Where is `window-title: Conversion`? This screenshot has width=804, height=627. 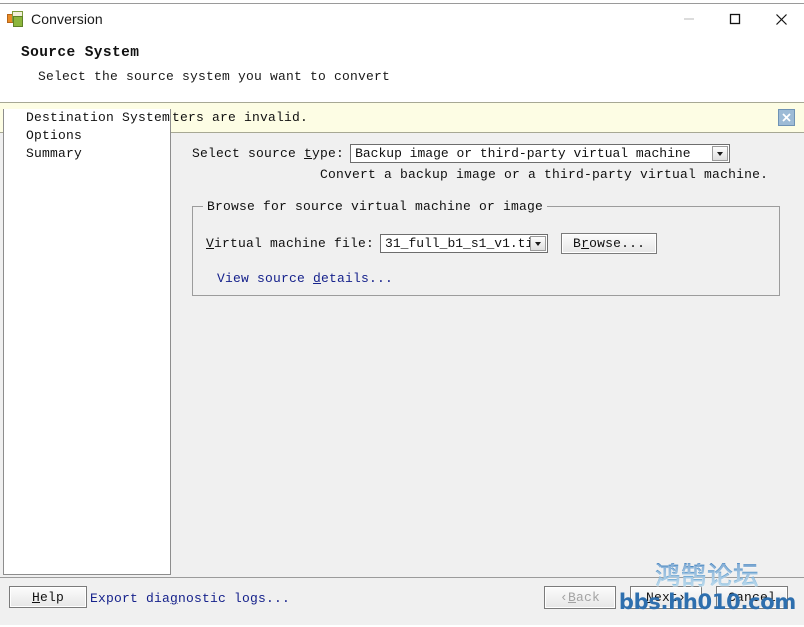 window-title: Conversion is located at coordinates (67, 19).